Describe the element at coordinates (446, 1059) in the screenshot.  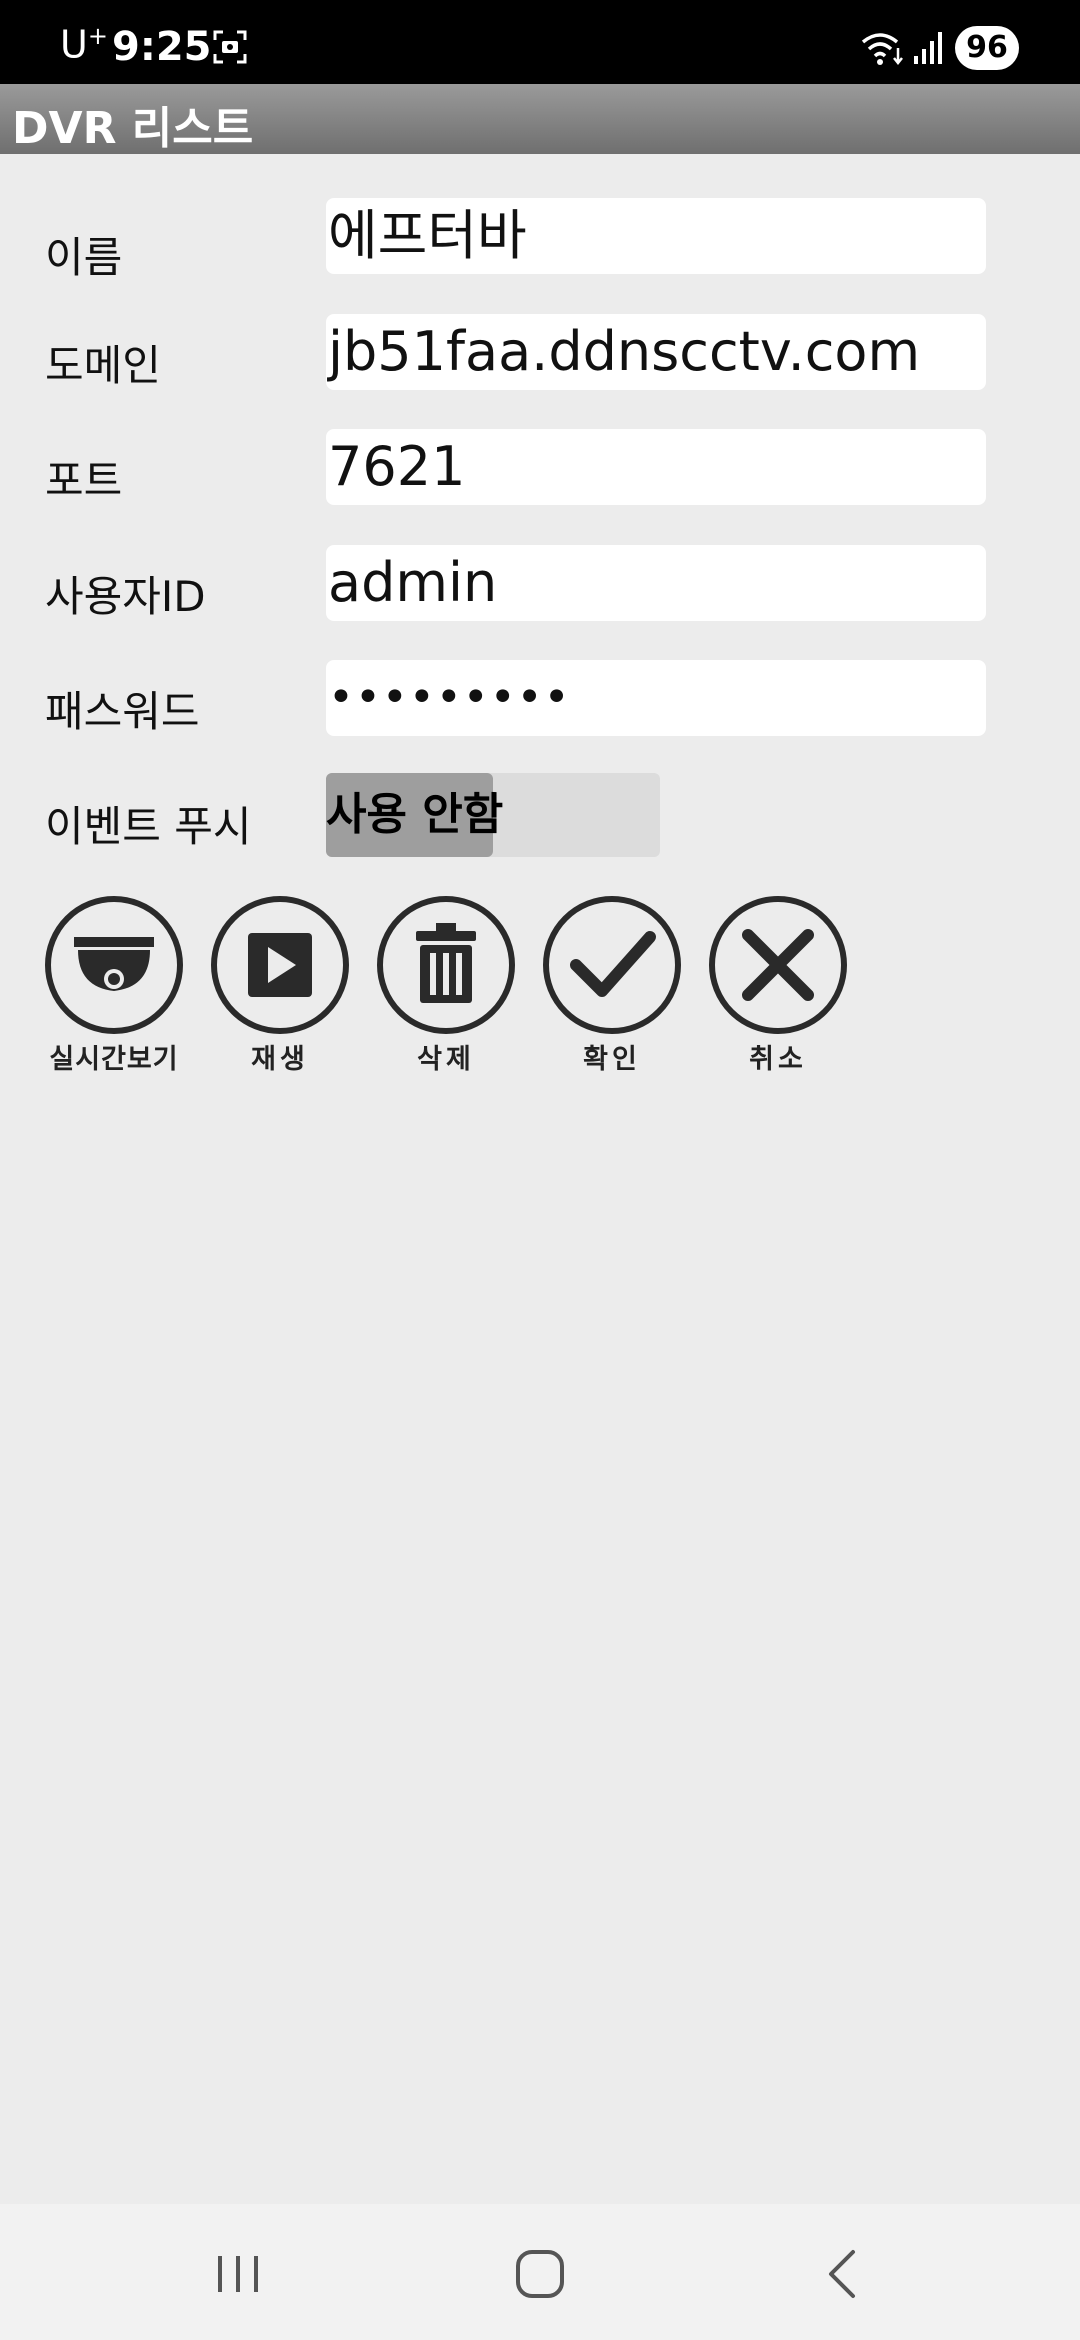
I see `delete-label: 삭제` at that location.